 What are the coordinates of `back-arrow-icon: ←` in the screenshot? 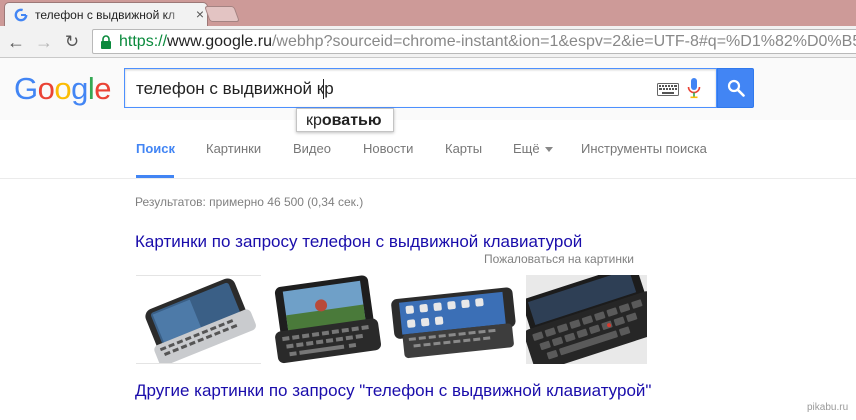 It's located at (16, 42).